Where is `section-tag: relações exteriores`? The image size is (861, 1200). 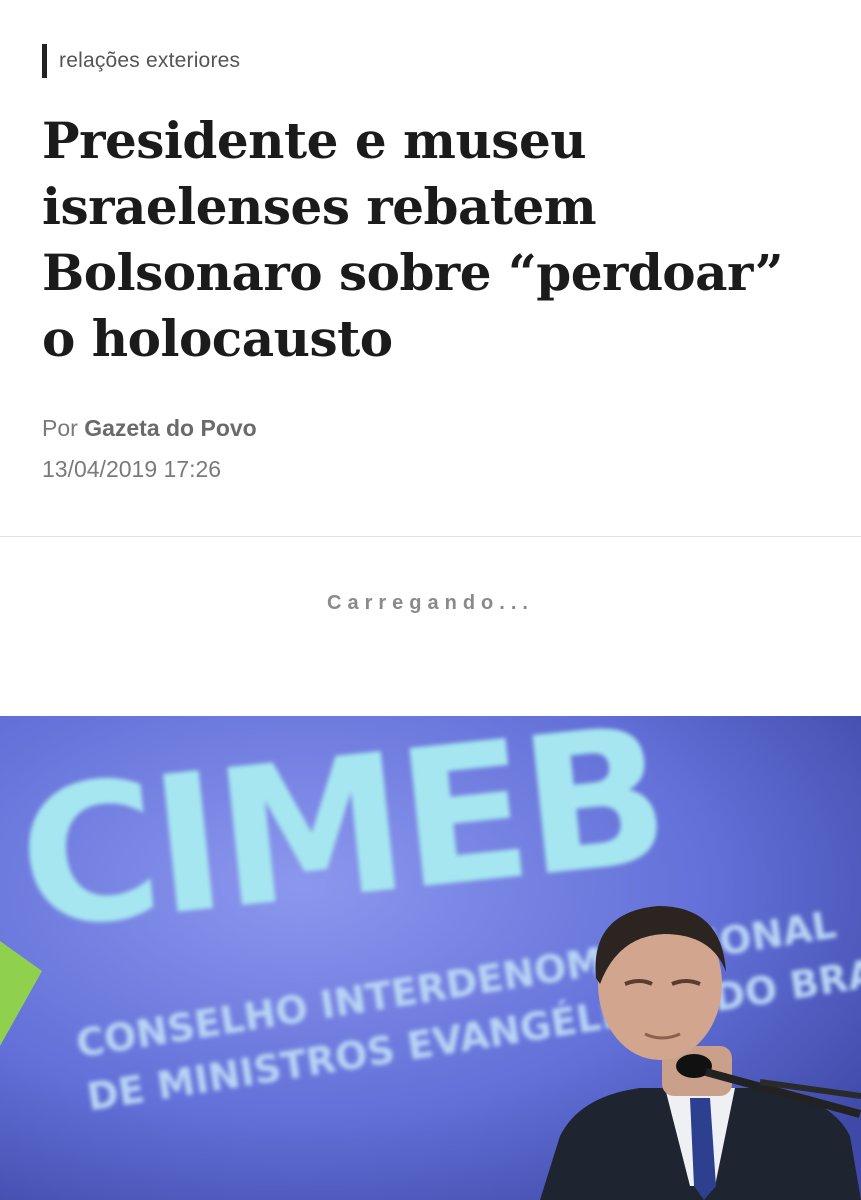 section-tag: relações exteriores is located at coordinates (141, 61).